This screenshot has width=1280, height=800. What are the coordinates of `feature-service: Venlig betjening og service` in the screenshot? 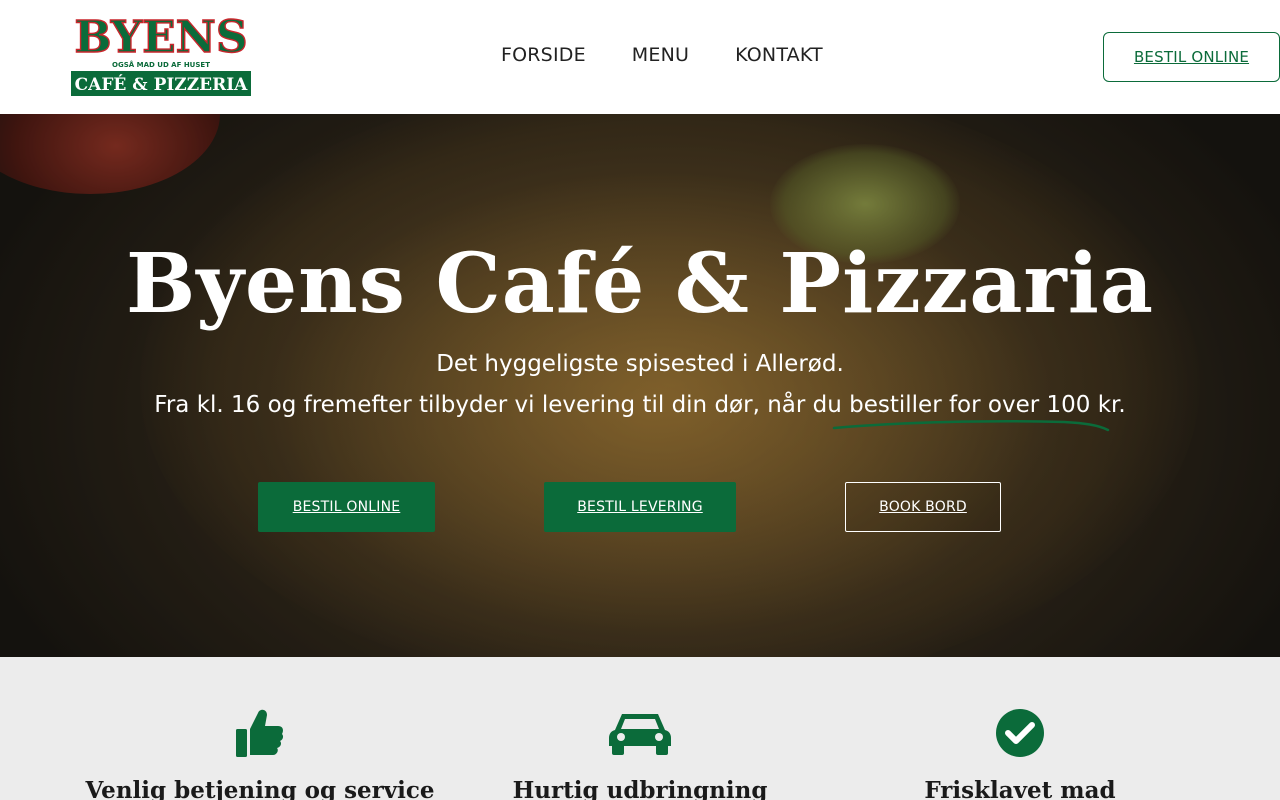 It's located at (260, 752).